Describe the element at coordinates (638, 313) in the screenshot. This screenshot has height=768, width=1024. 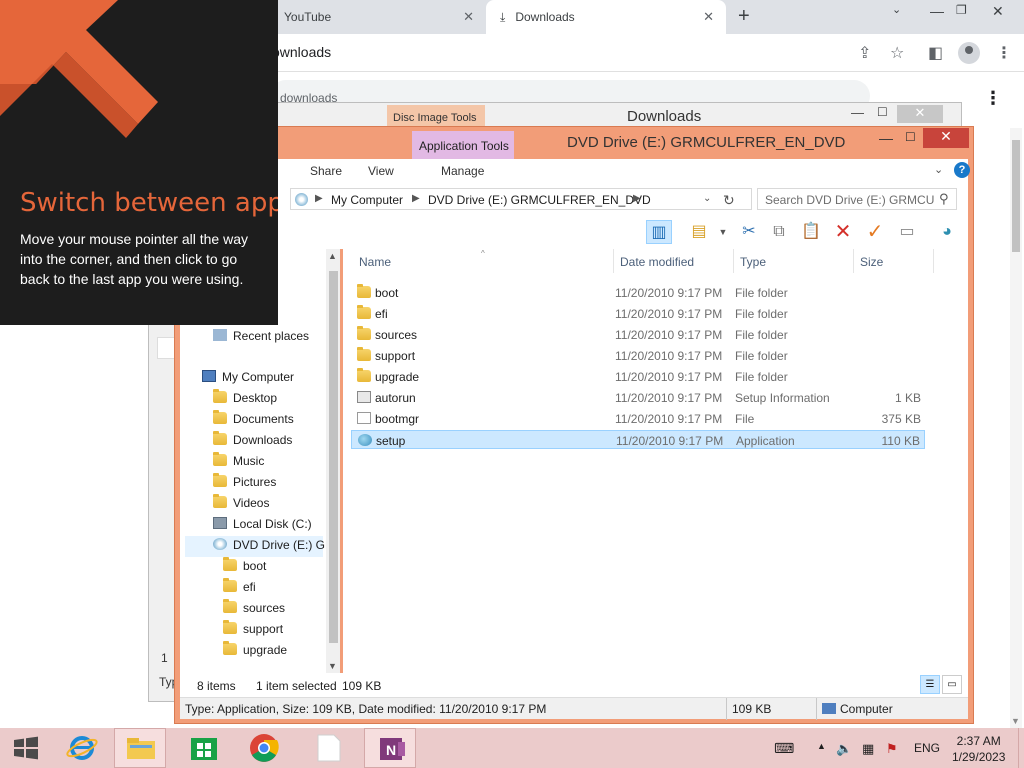
I see `table-row: efi 11/20/2010 9:17 PM File folder` at that location.